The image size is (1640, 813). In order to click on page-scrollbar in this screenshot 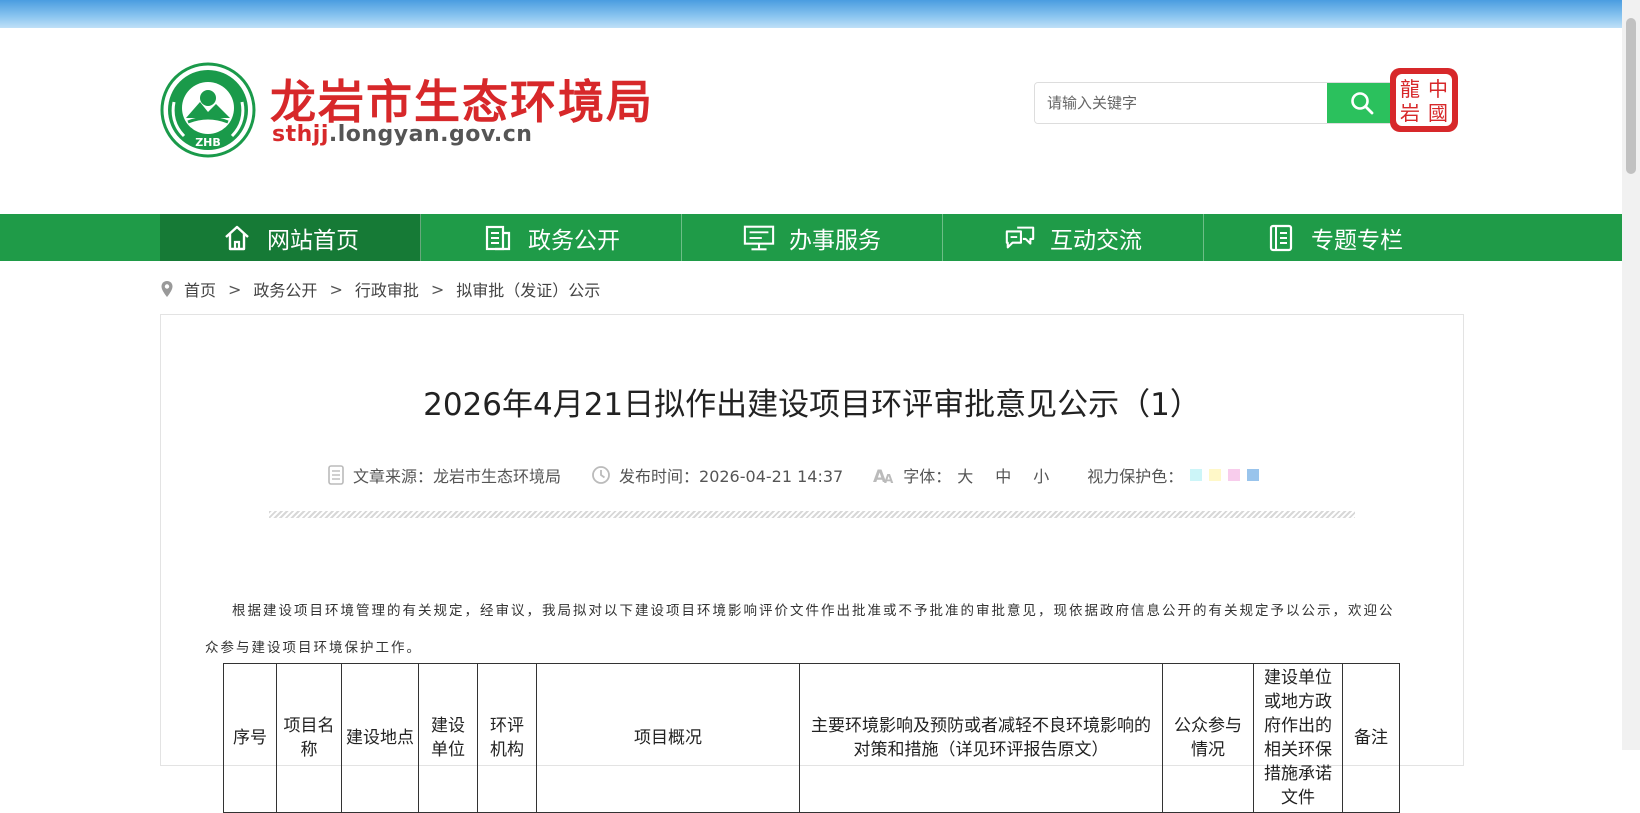, I will do `click(1631, 375)`.